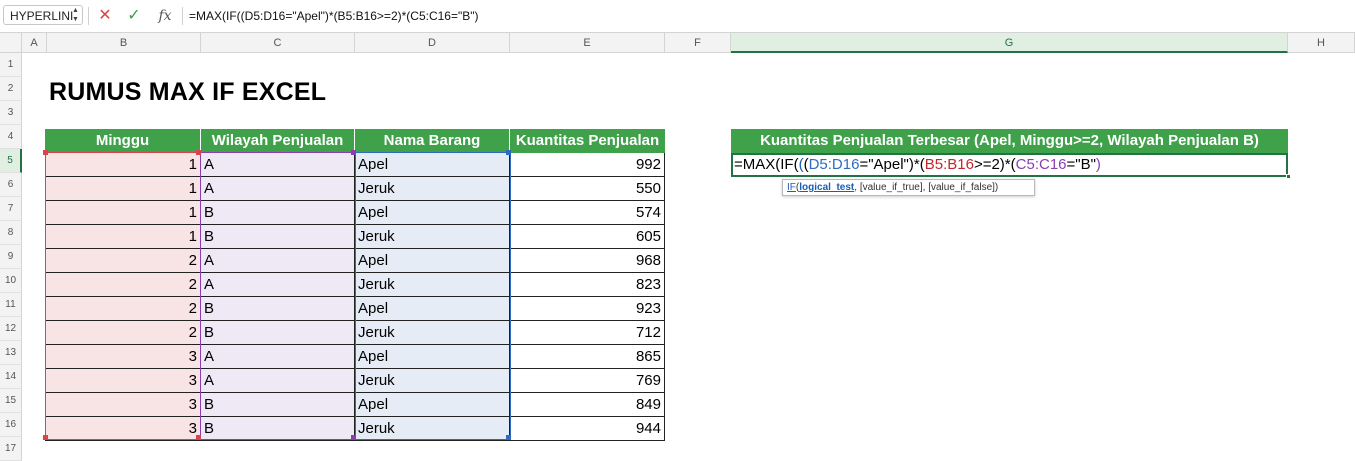 The height and width of the screenshot is (461, 1355). I want to click on row-header-6: 6, so click(11, 185).